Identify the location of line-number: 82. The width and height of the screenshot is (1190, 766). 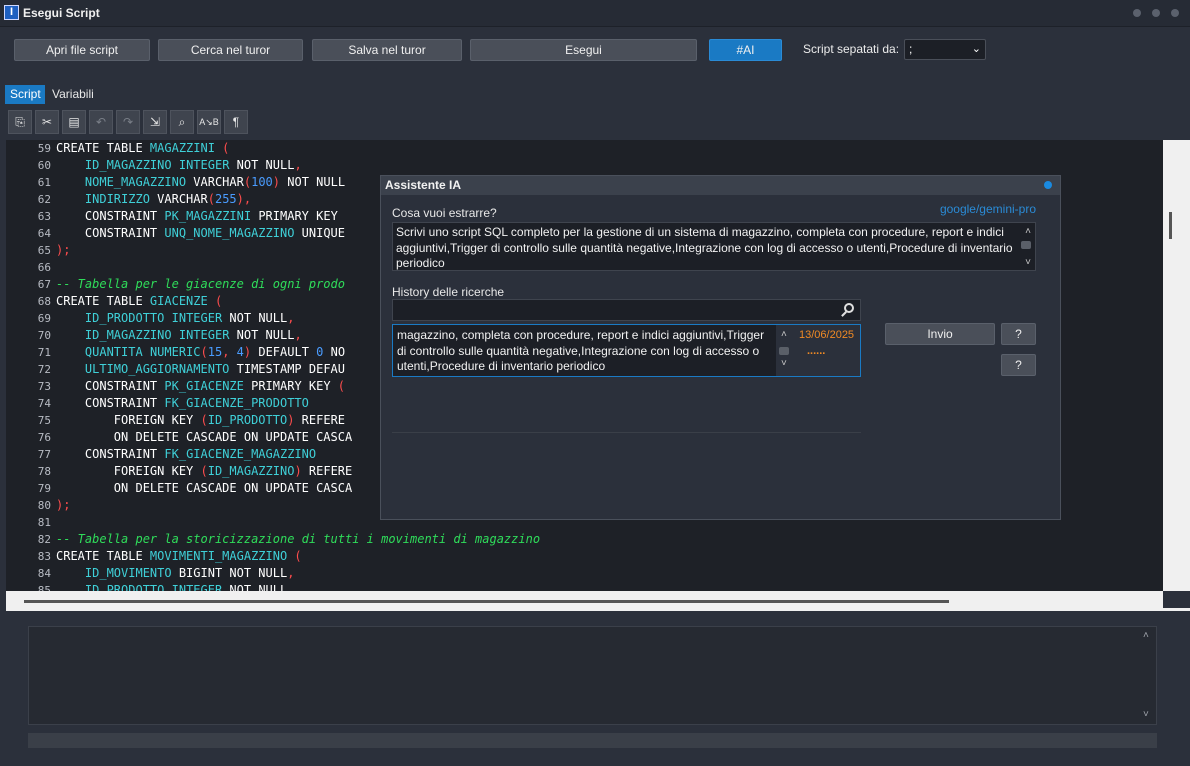
(44, 539).